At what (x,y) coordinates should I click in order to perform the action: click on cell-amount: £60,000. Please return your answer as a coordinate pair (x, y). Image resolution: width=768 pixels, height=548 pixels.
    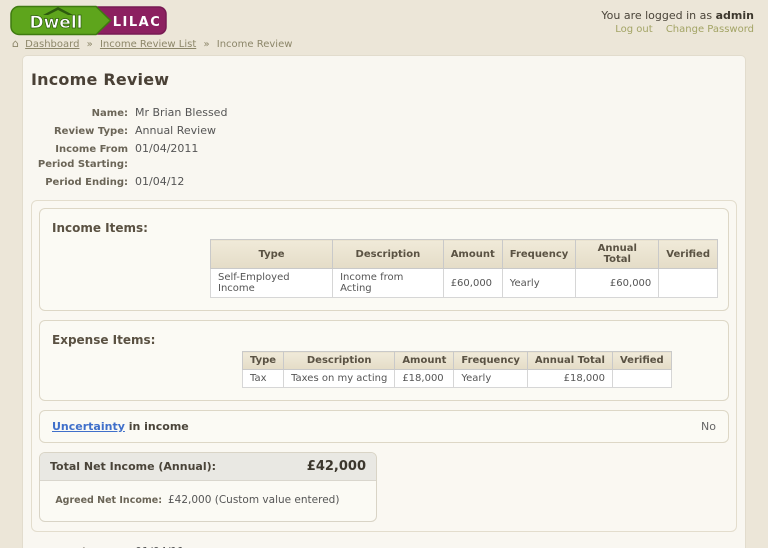
    Looking at the image, I should click on (472, 283).